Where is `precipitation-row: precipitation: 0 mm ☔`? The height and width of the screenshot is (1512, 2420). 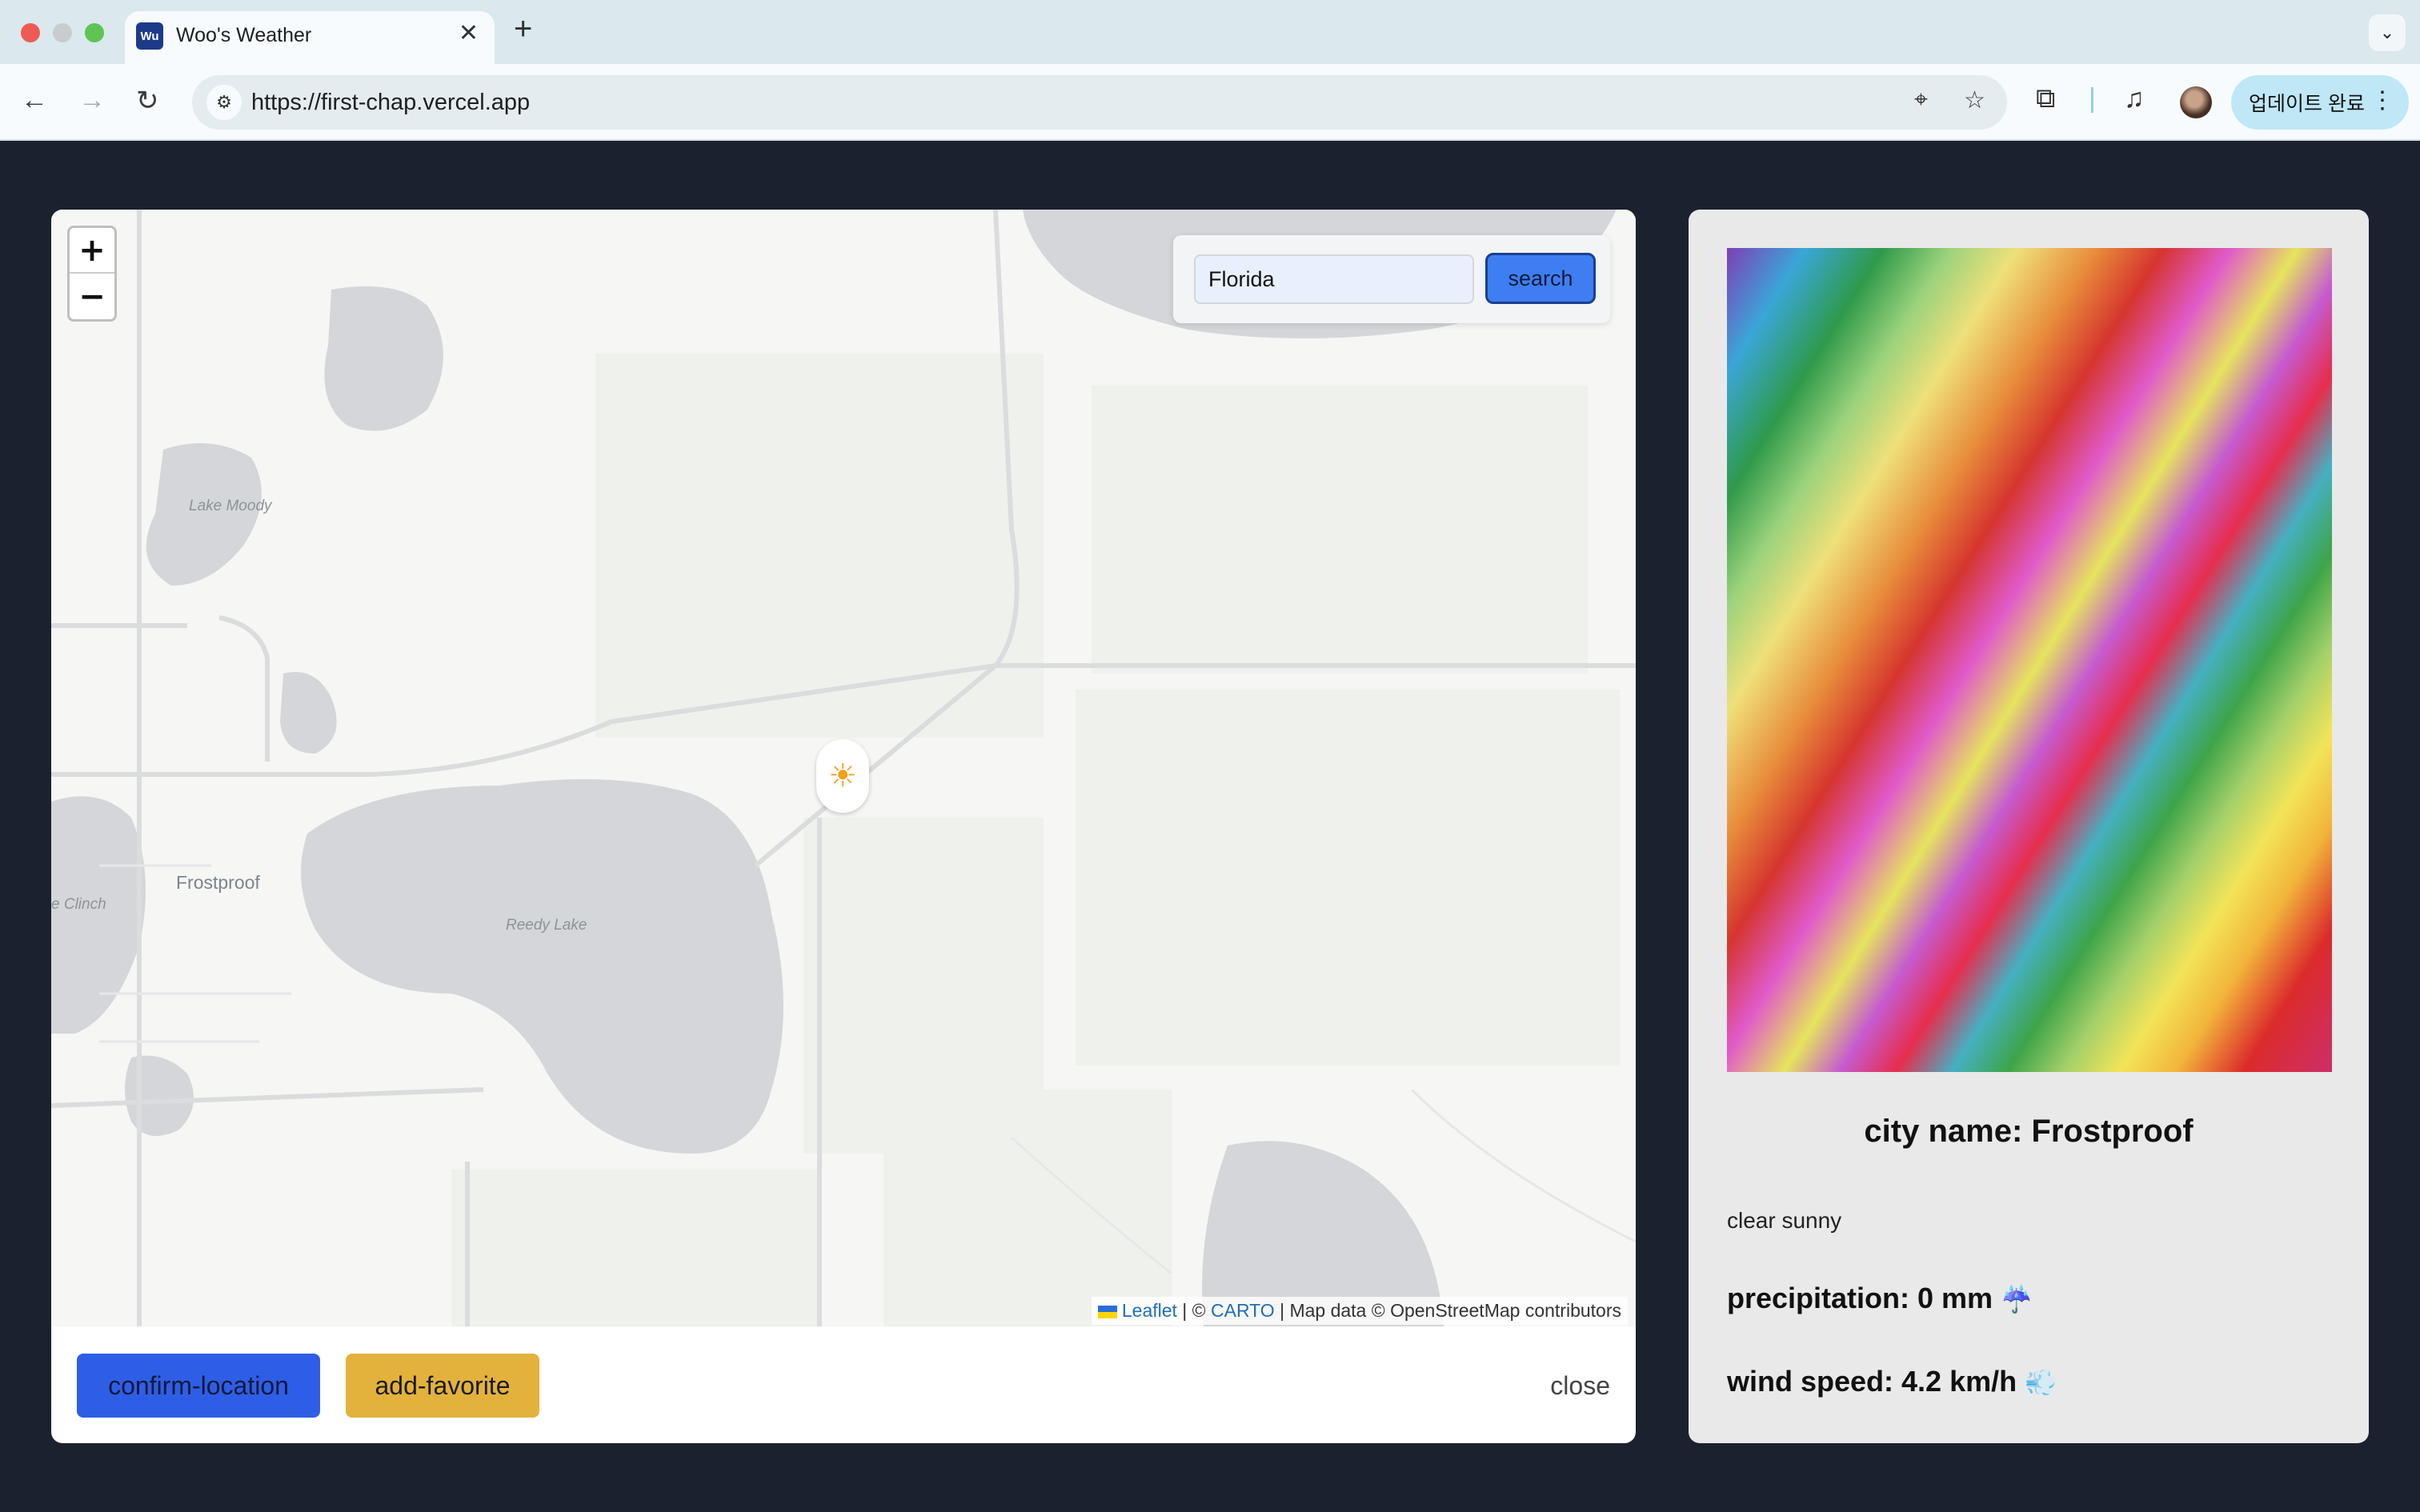
precipitation-row: precipitation: 0 mm ☔ is located at coordinates (1880, 1298).